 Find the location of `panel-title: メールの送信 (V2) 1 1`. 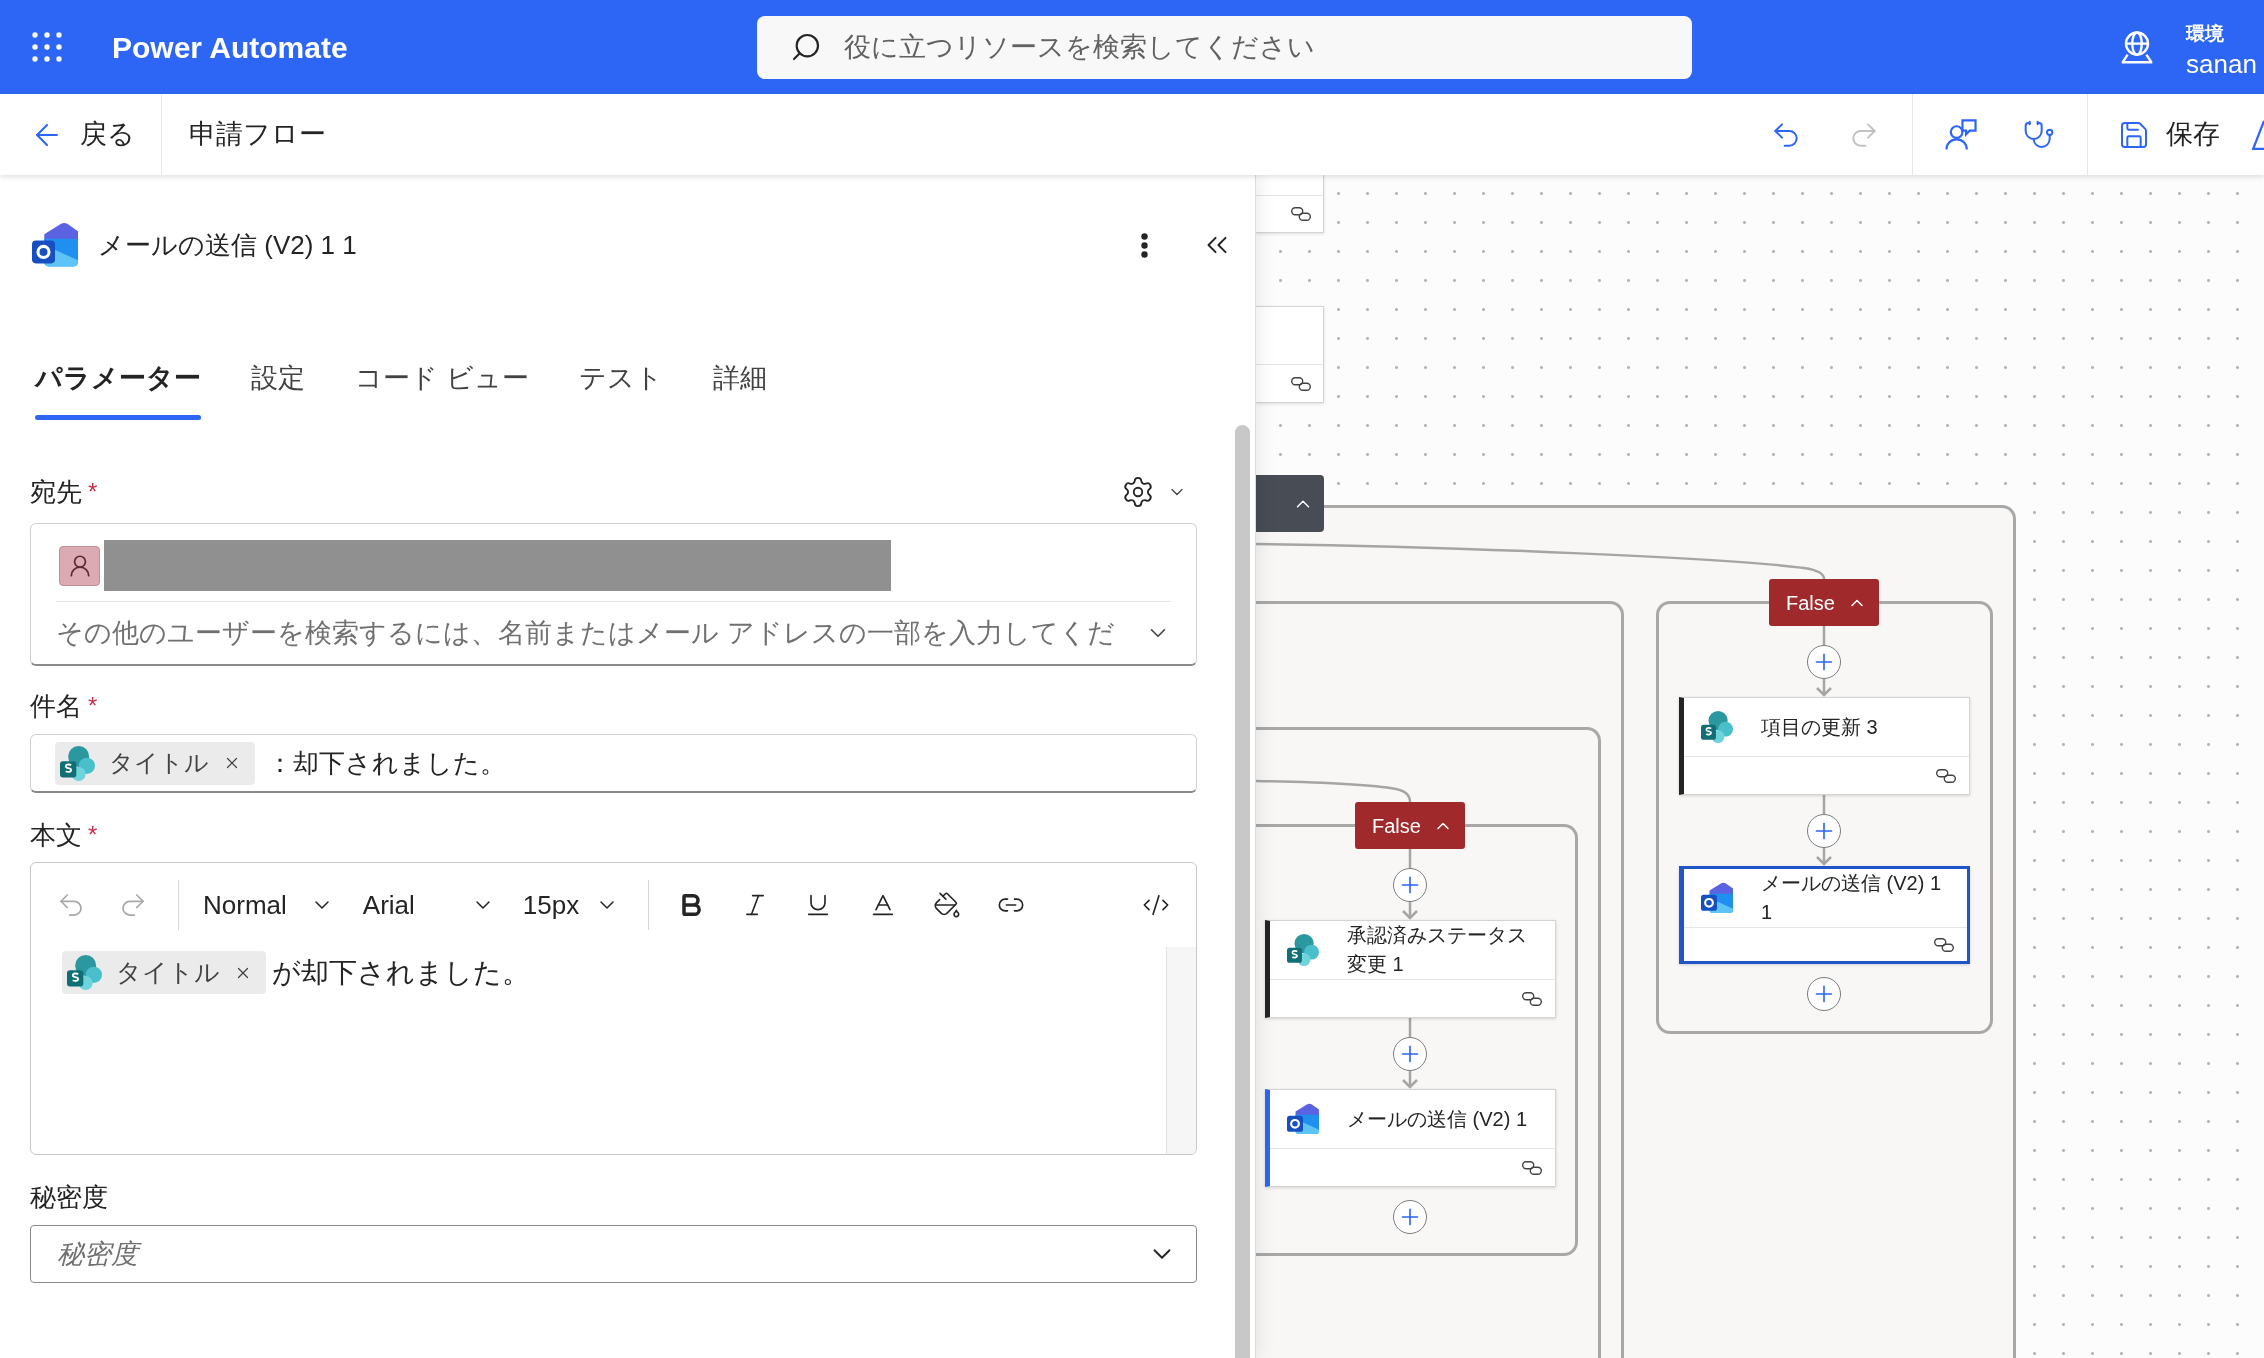

panel-title: メールの送信 (V2) 1 1 is located at coordinates (227, 245).